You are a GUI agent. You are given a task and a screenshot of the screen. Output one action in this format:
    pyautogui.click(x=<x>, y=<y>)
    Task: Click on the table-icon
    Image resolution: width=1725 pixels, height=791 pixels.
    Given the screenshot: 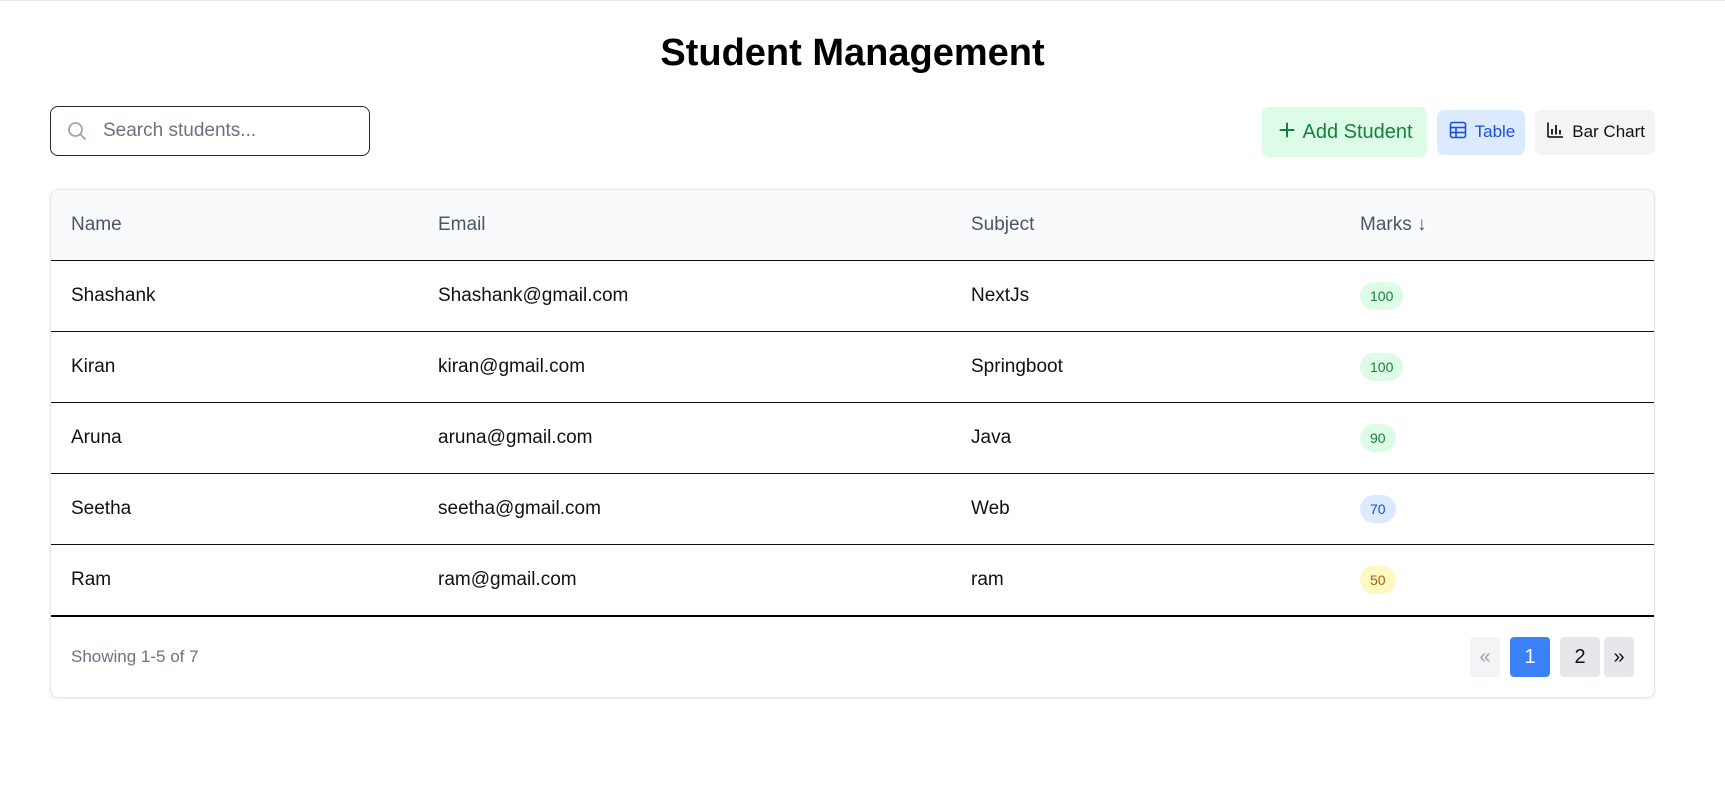 What is the action you would take?
    pyautogui.click(x=1458, y=132)
    